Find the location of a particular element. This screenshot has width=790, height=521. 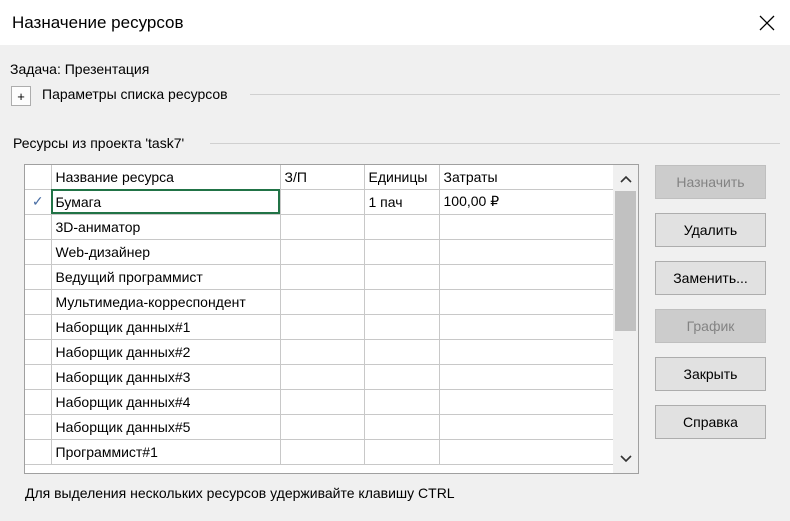

table-row: Наборщик данных#2 is located at coordinates (319, 352).